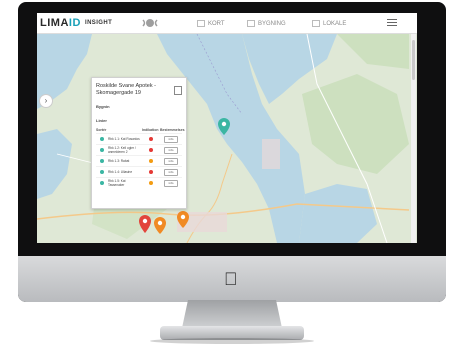 The image size is (462, 352). What do you see at coordinates (232, 341) in the screenshot?
I see `monitor-shadow` at bounding box center [232, 341].